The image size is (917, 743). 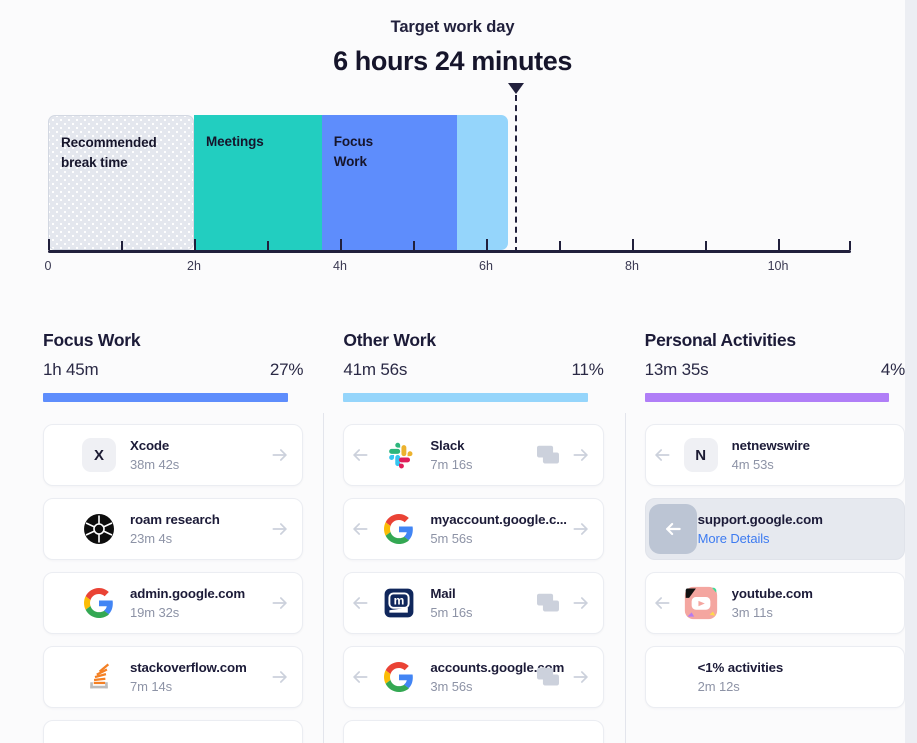 What do you see at coordinates (154, 455) in the screenshot?
I see `activity-text: Xcode 38m 42s` at bounding box center [154, 455].